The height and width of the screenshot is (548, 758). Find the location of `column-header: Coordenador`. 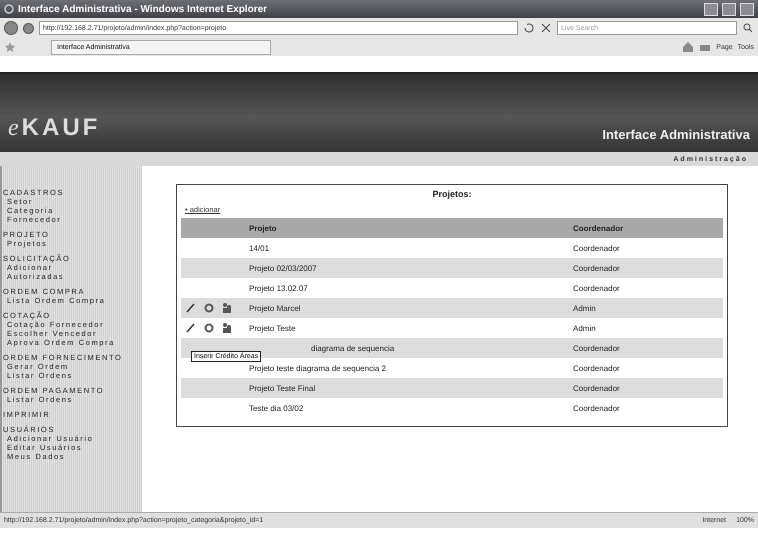

column-header: Coordenador is located at coordinates (598, 228).